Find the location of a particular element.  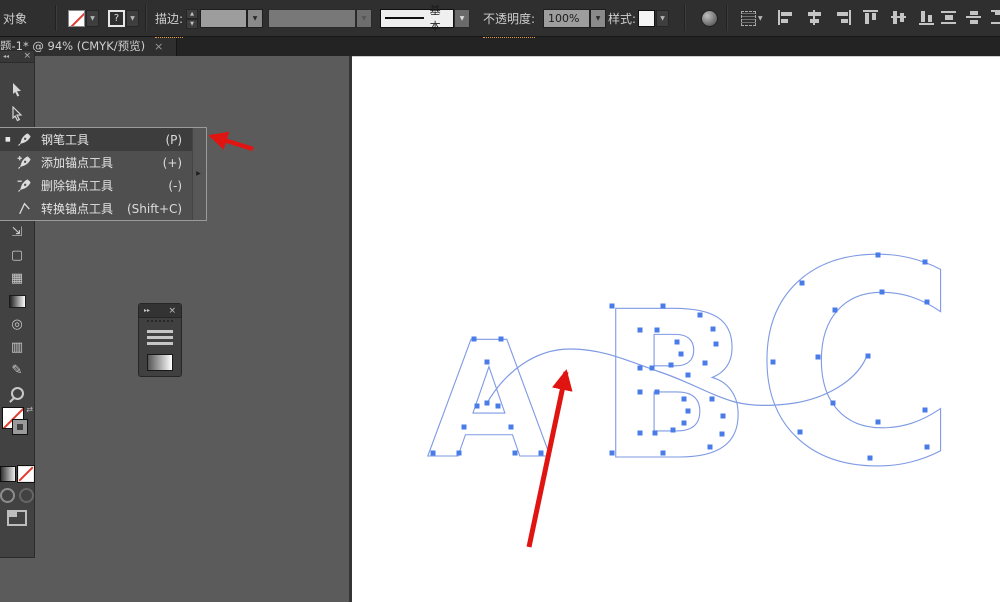

opacity-combo: 100% ▼ is located at coordinates (574, 18).